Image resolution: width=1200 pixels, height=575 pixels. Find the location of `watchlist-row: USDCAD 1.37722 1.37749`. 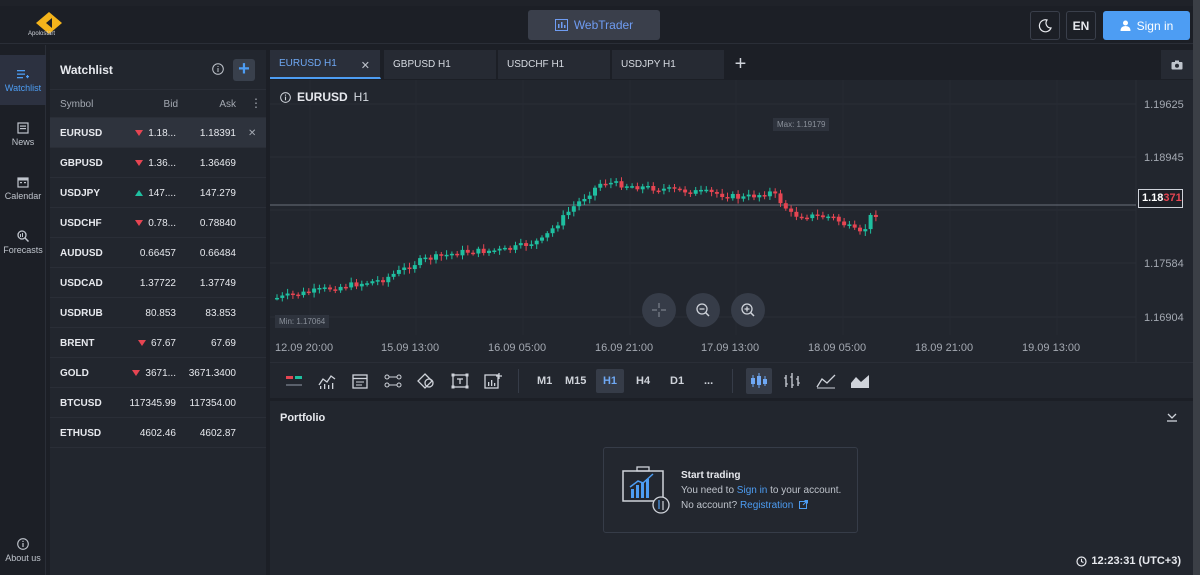

watchlist-row: USDCAD 1.37722 1.37749 is located at coordinates (158, 283).